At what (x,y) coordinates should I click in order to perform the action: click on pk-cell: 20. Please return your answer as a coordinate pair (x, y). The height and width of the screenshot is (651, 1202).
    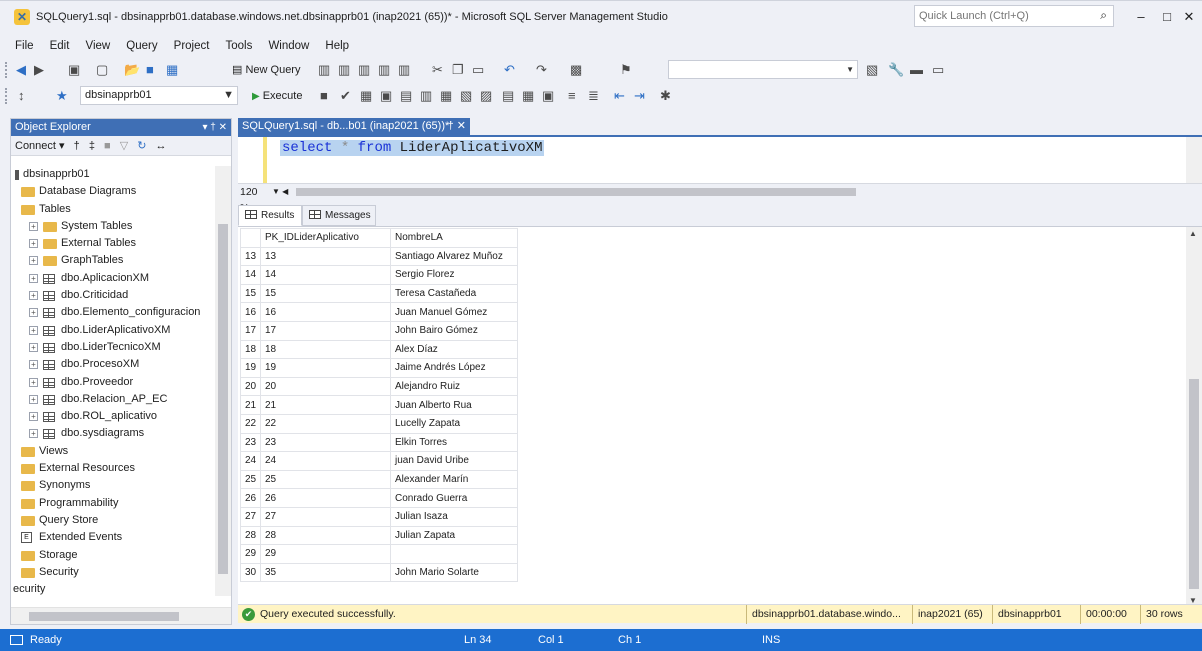
    Looking at the image, I should click on (325, 386).